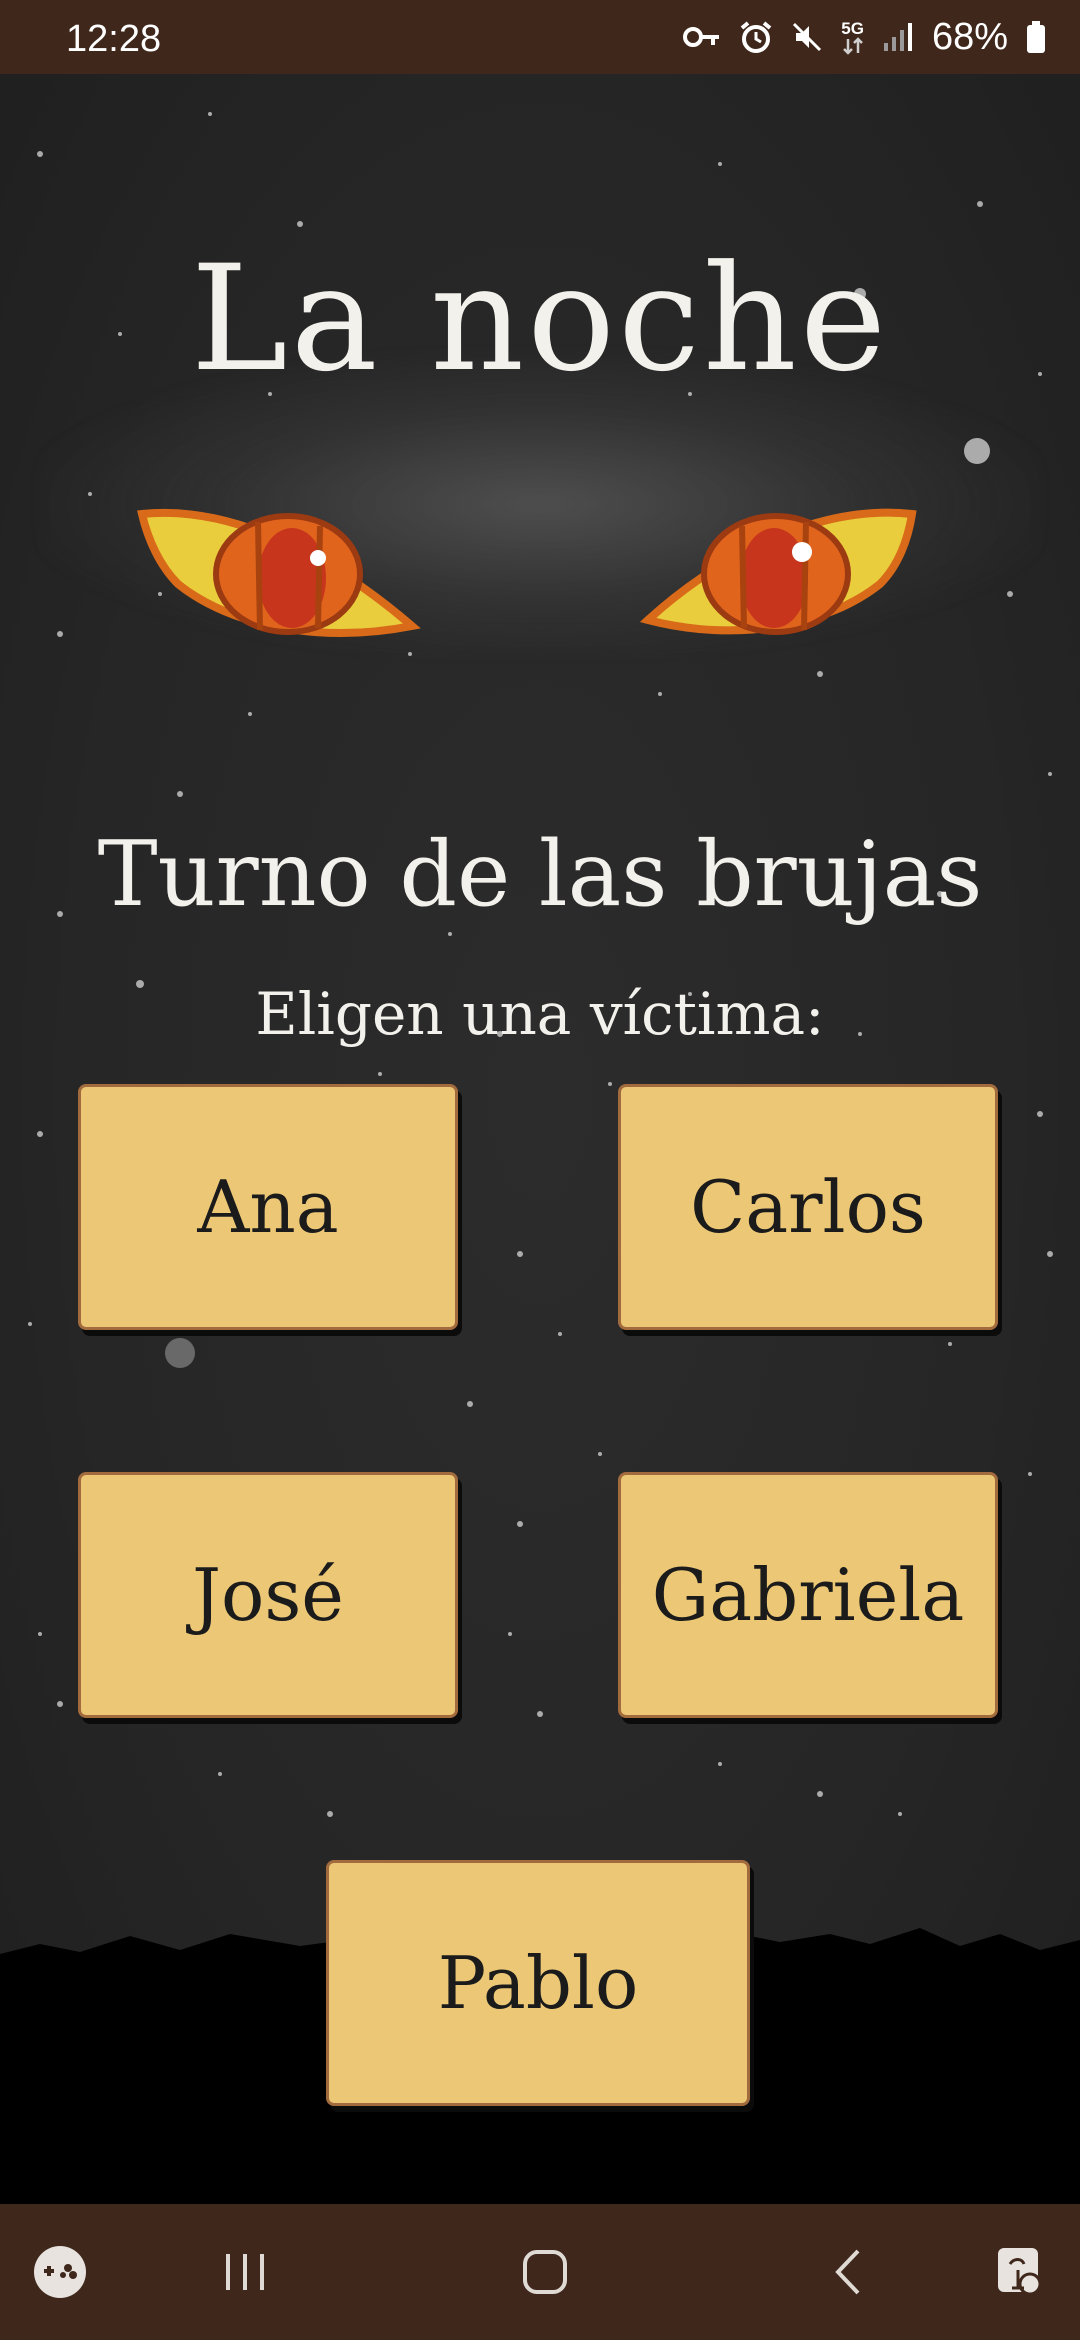 Image resolution: width=1080 pixels, height=2340 pixels. What do you see at coordinates (538, 1983) in the screenshot?
I see `player-button-pablo: Pablo` at bounding box center [538, 1983].